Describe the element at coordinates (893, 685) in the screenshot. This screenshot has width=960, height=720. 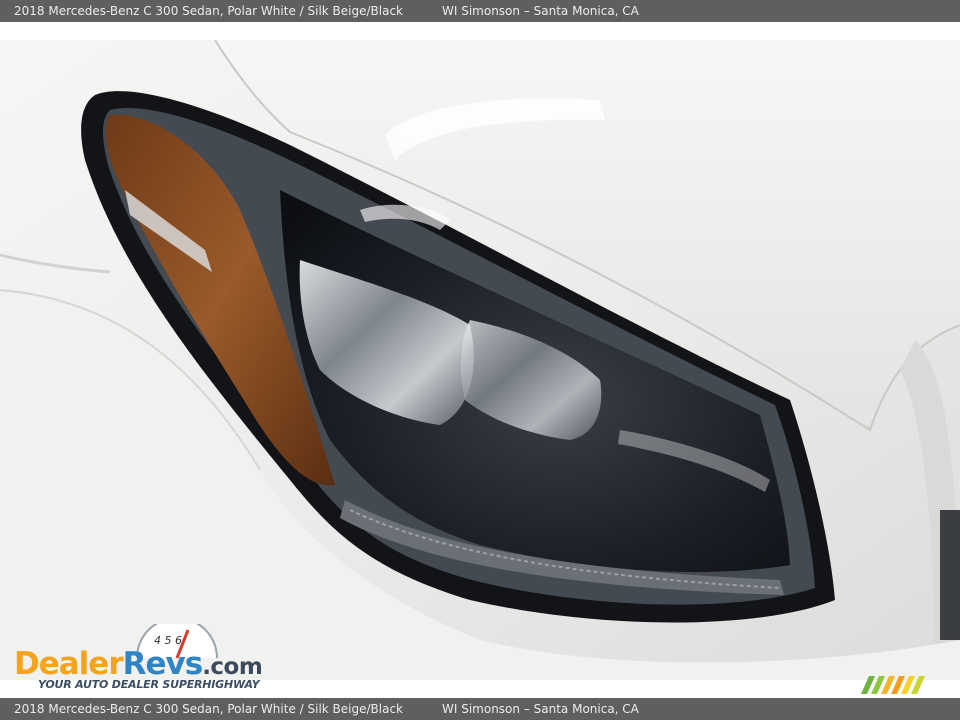
I see `dealer-brand-stripes-icon` at that location.